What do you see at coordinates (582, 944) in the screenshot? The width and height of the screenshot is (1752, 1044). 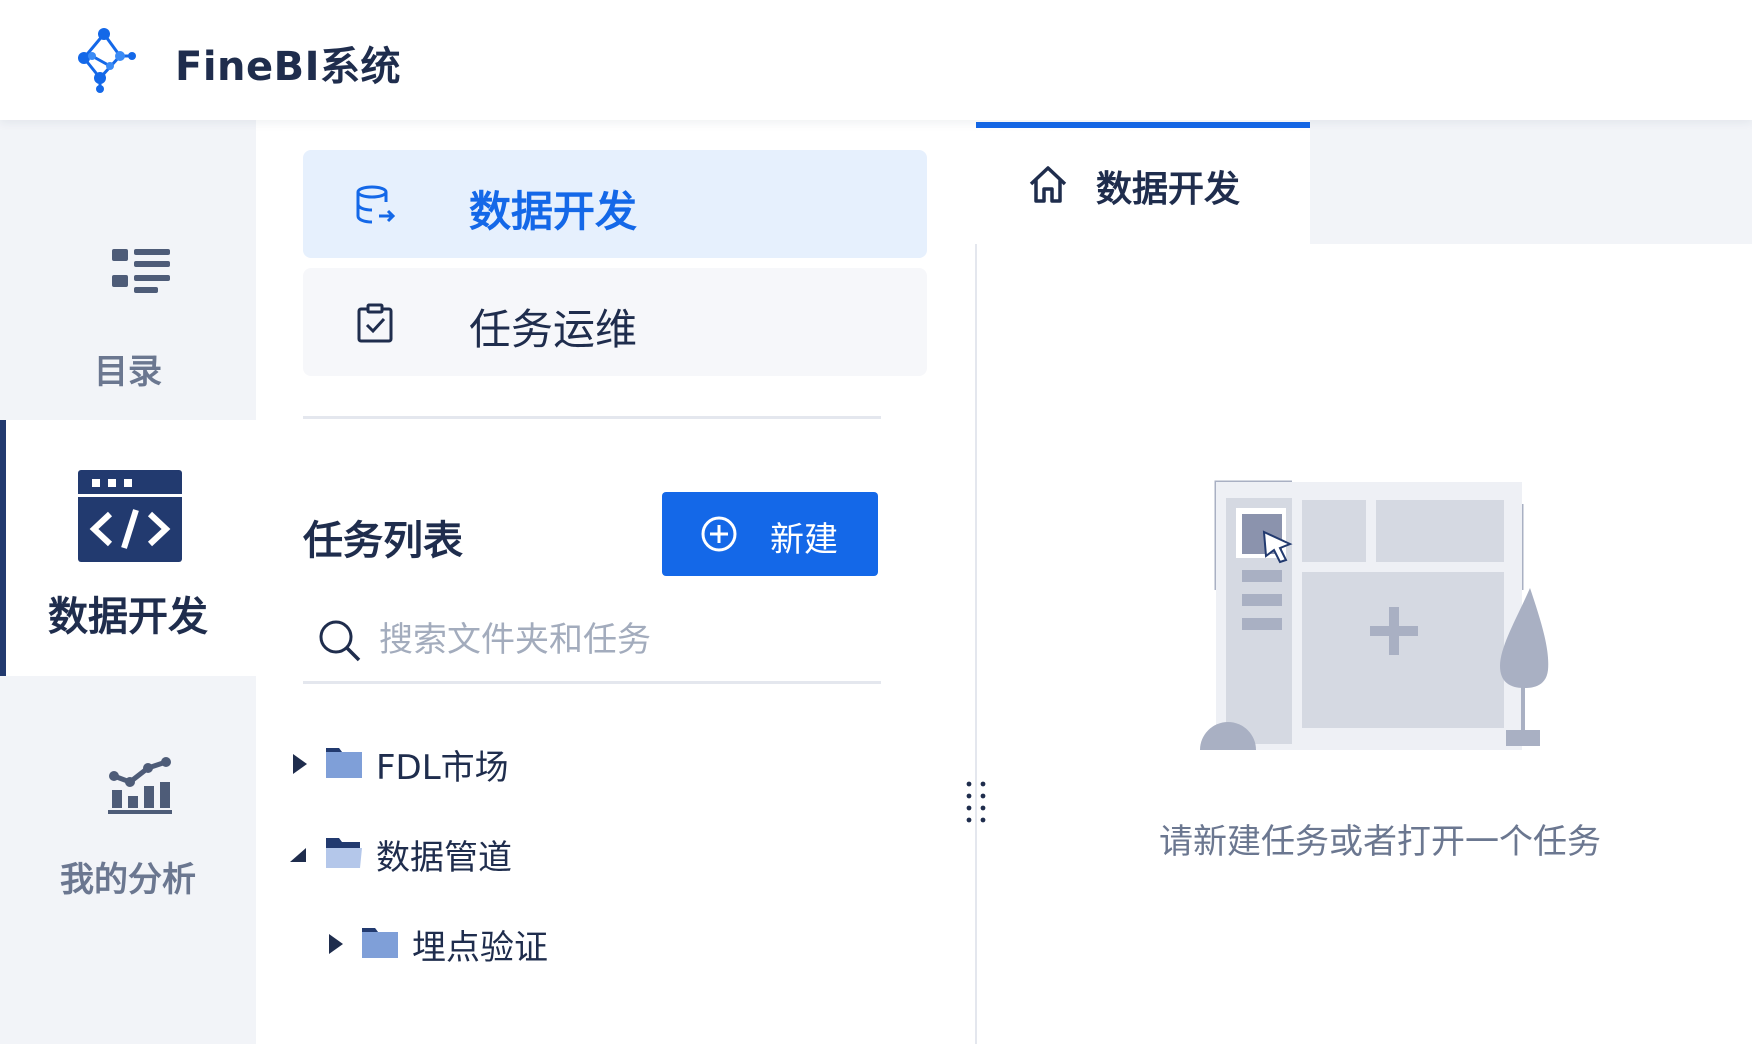 I see `tree-item-tracking-verify: 埋点验证` at bounding box center [582, 944].